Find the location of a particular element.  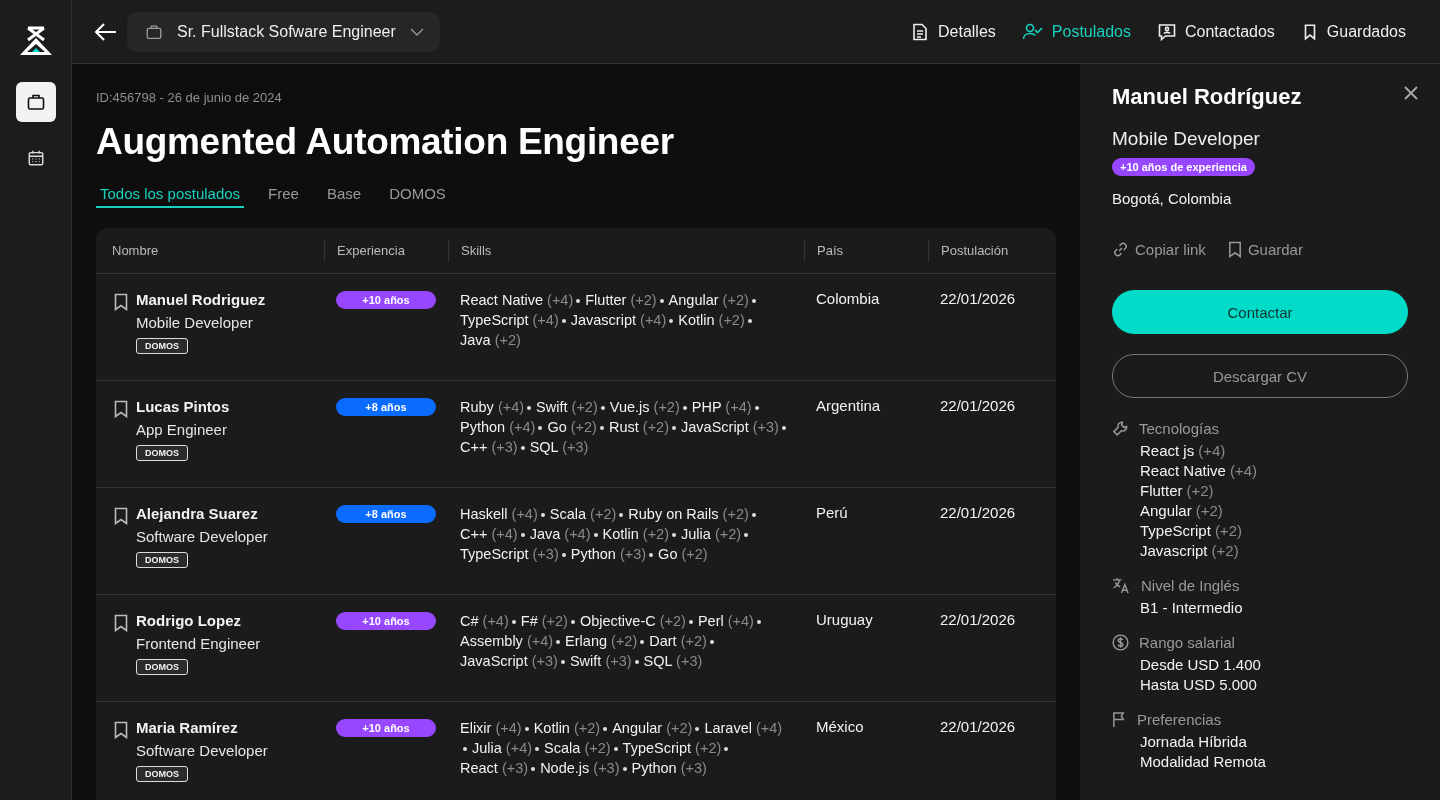

back-arrow-icon is located at coordinates (106, 31).